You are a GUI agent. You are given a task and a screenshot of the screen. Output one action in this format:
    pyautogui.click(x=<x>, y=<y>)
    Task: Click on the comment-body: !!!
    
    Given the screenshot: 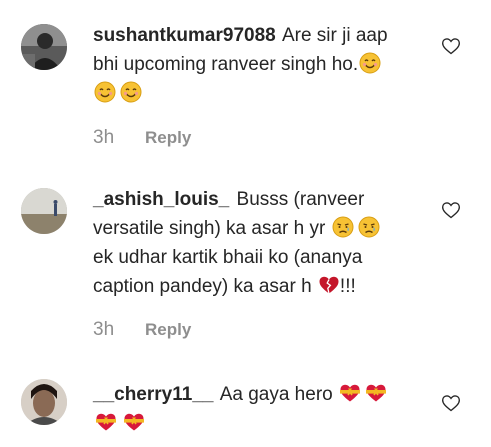 What is the action you would take?
    pyautogui.click(x=347, y=286)
    